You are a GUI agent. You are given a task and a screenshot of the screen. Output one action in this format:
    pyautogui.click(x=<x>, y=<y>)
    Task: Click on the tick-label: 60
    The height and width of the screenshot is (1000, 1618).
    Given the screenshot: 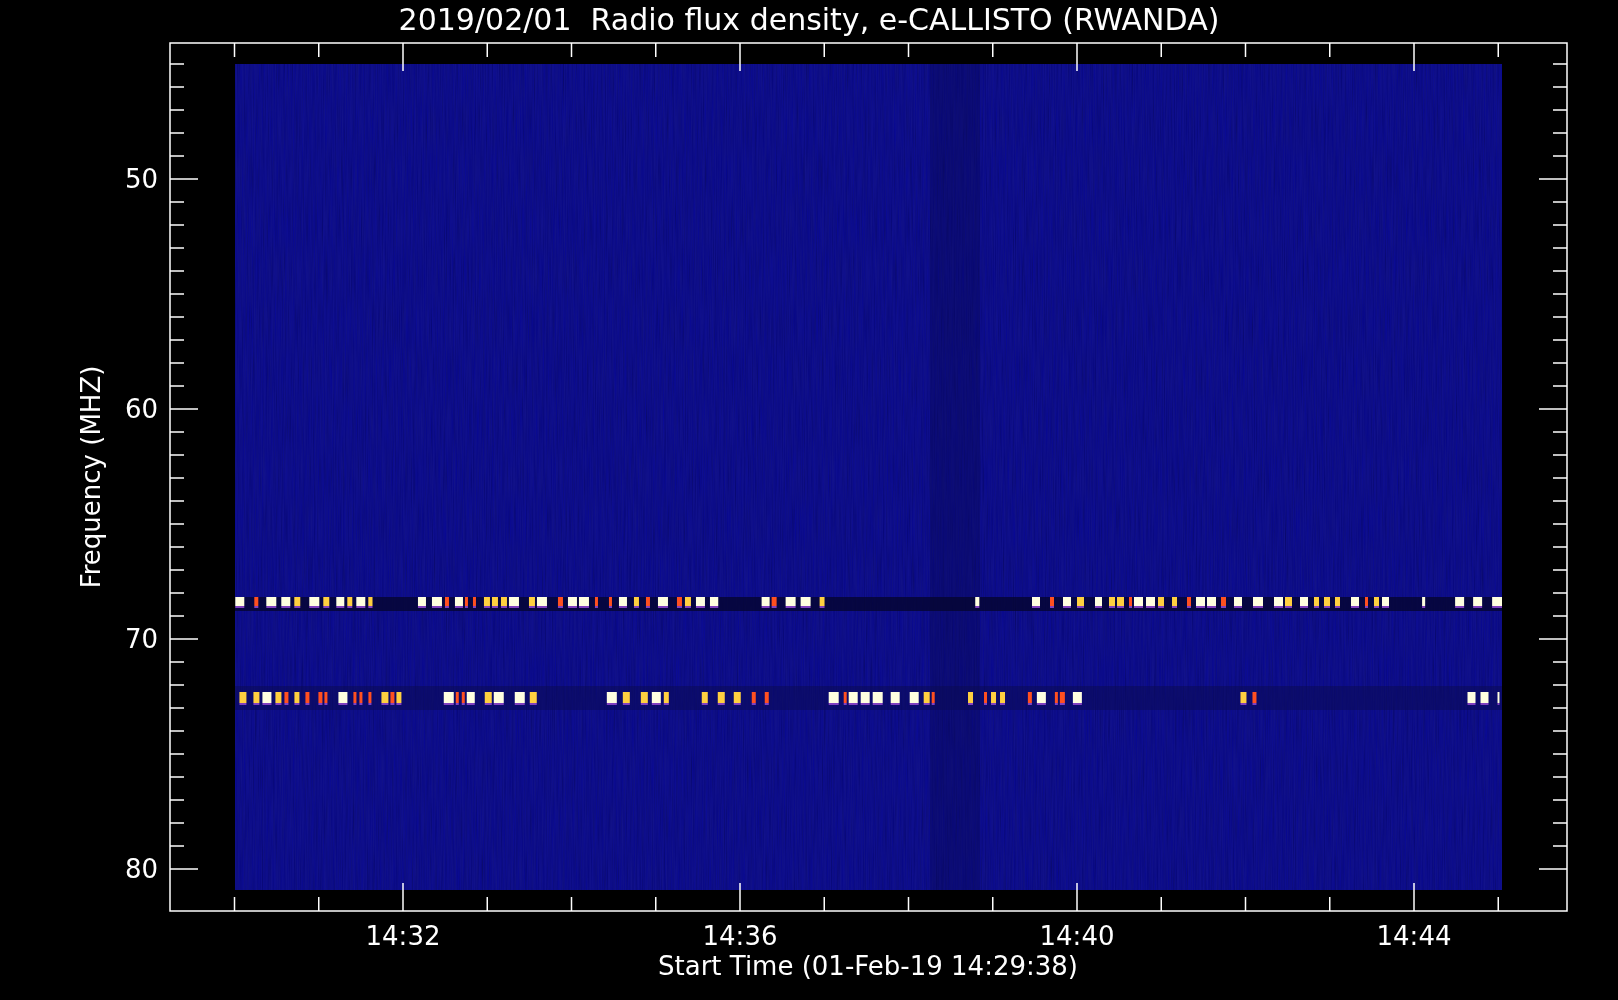 What is the action you would take?
    pyautogui.click(x=141, y=409)
    